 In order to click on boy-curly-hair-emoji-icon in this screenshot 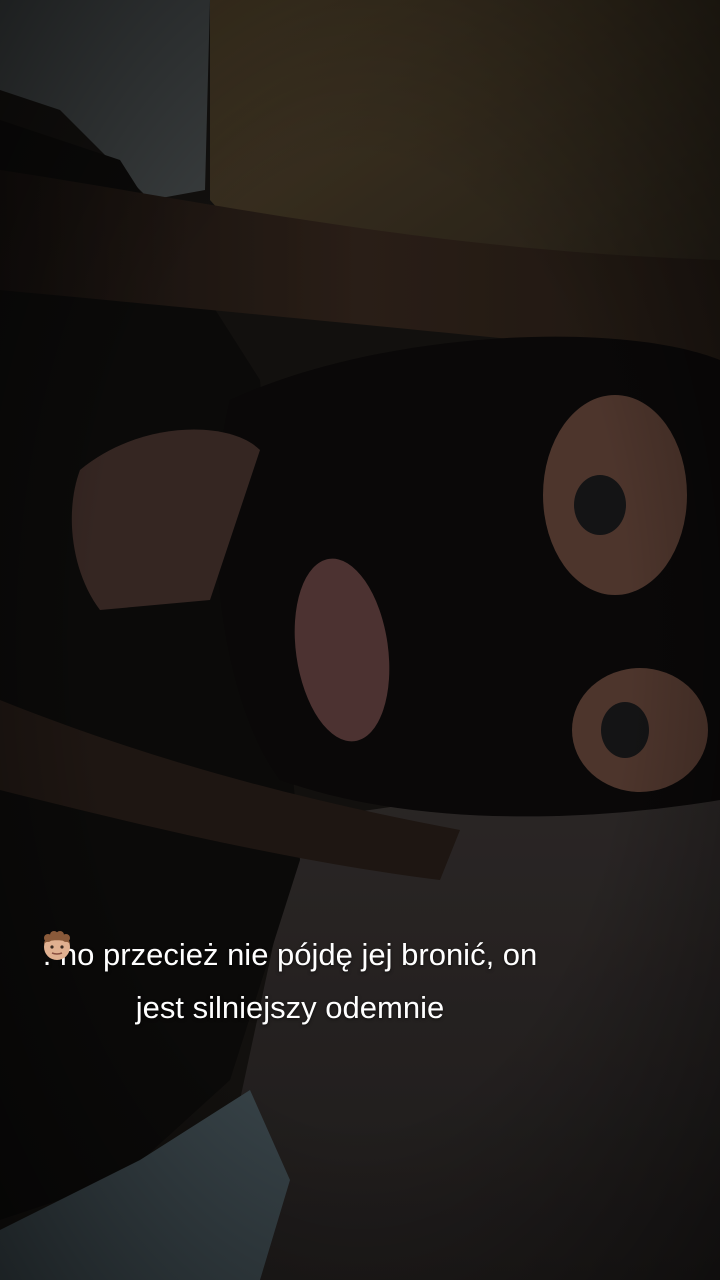, I will do `click(57, 945)`.